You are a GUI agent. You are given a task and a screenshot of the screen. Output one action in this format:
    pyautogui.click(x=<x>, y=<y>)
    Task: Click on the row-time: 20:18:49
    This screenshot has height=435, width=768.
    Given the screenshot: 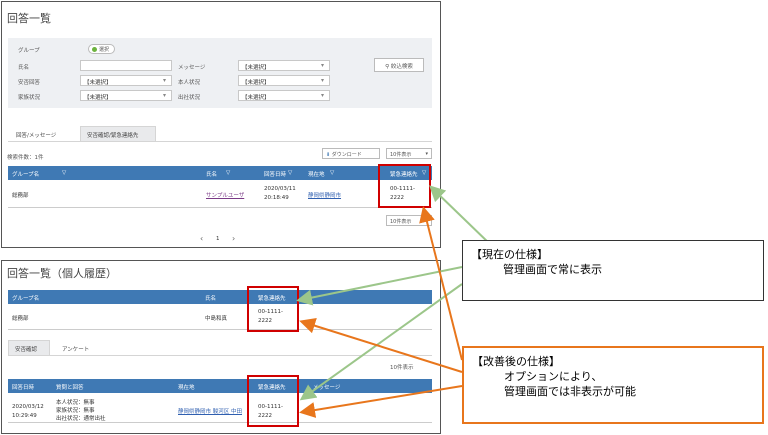 What is the action you would take?
    pyautogui.click(x=276, y=198)
    